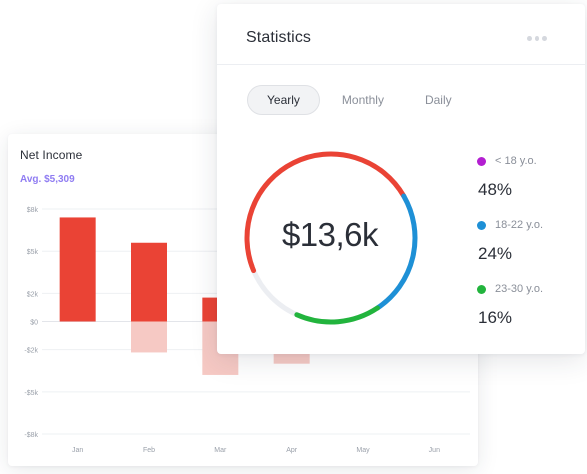  Describe the element at coordinates (33, 294) in the screenshot. I see `y-tick-label: $2k` at that location.